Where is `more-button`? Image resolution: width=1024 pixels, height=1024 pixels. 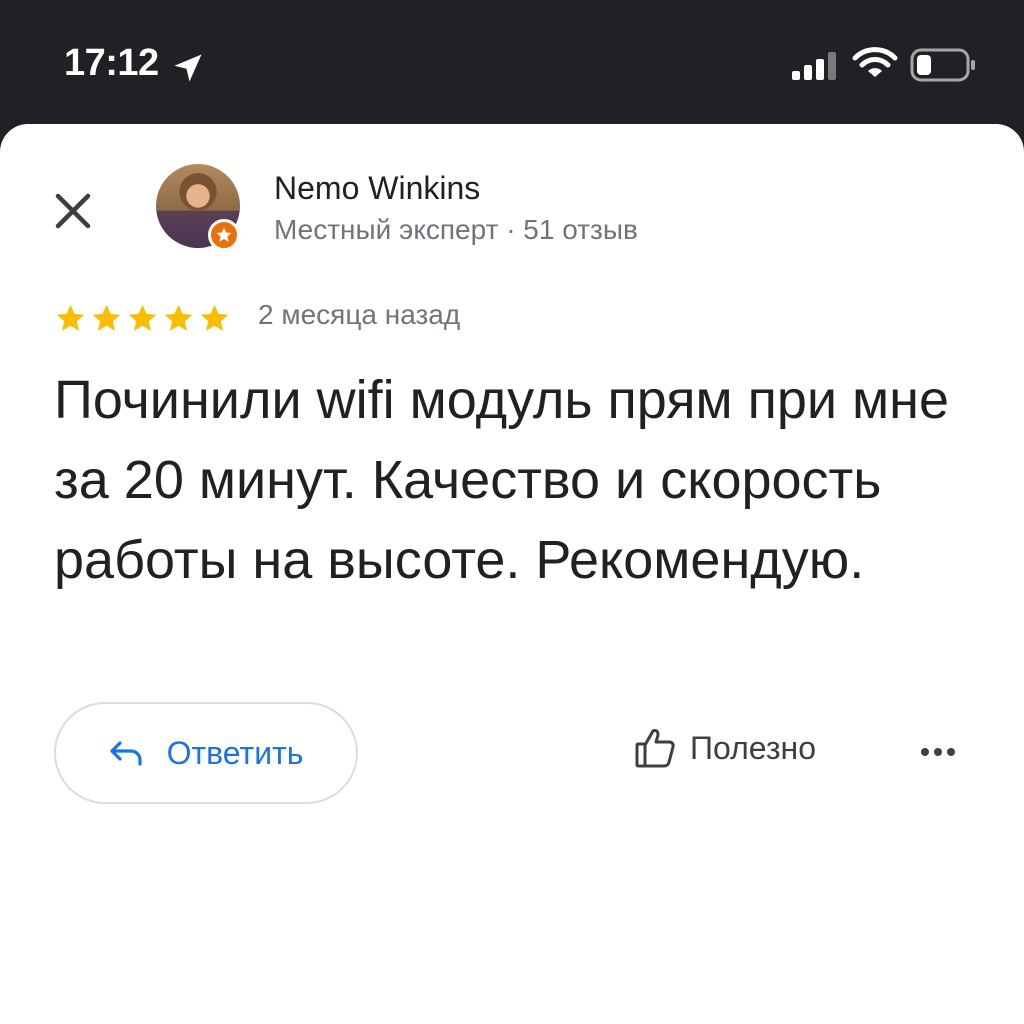
more-button is located at coordinates (938, 752).